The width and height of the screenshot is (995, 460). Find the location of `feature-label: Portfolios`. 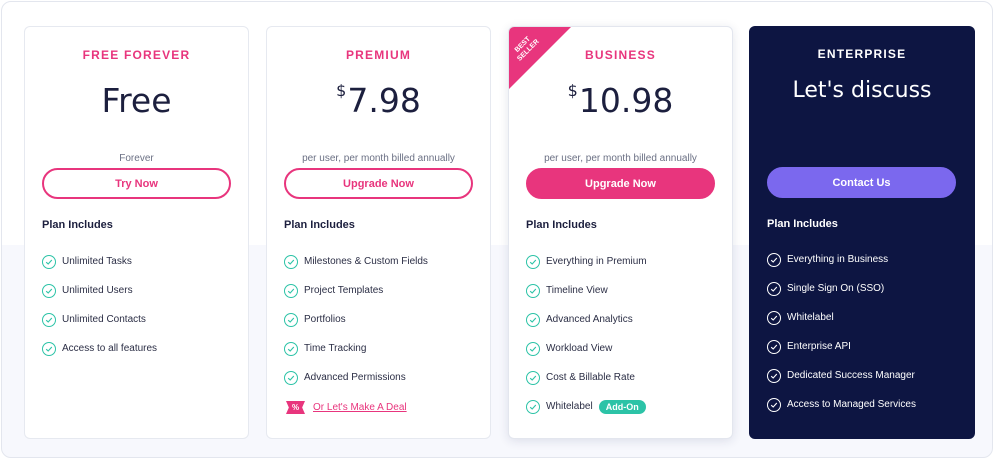

feature-label: Portfolios is located at coordinates (325, 319).